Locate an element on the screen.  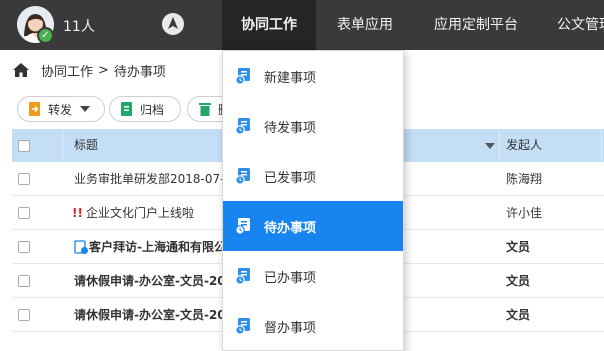
menu-item-pending: 待办事项 is located at coordinates (313, 226).